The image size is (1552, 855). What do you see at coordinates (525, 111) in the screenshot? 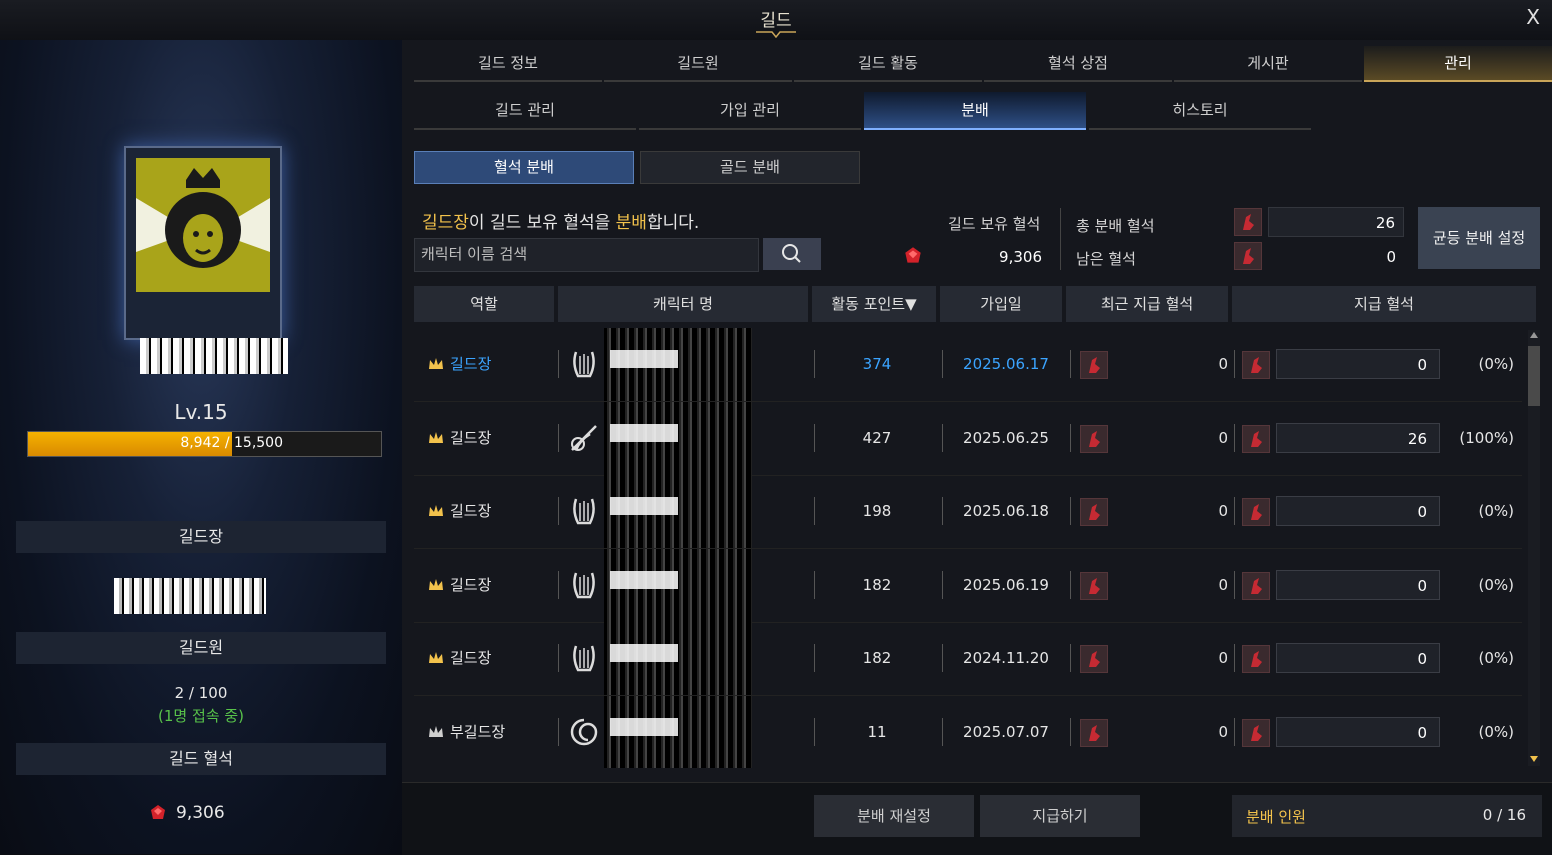
I see `subtab-guild-manage: 길드 관리` at bounding box center [525, 111].